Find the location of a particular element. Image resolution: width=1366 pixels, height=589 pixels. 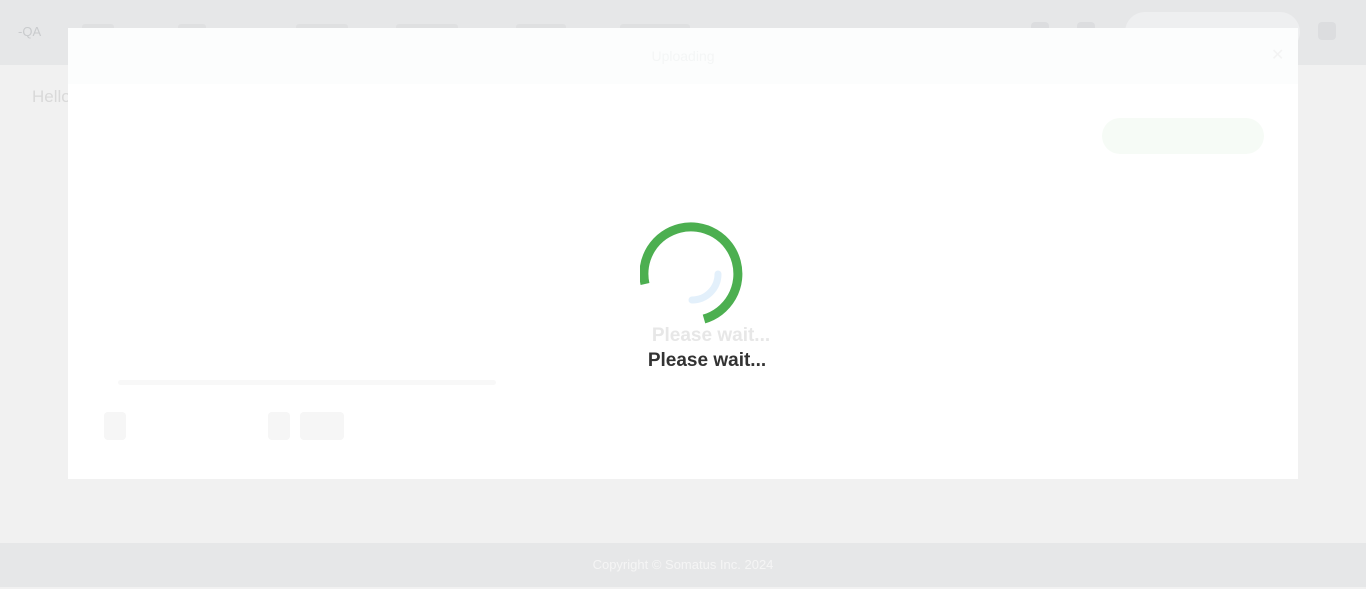

modal-header: Uploading is located at coordinates (683, 56).